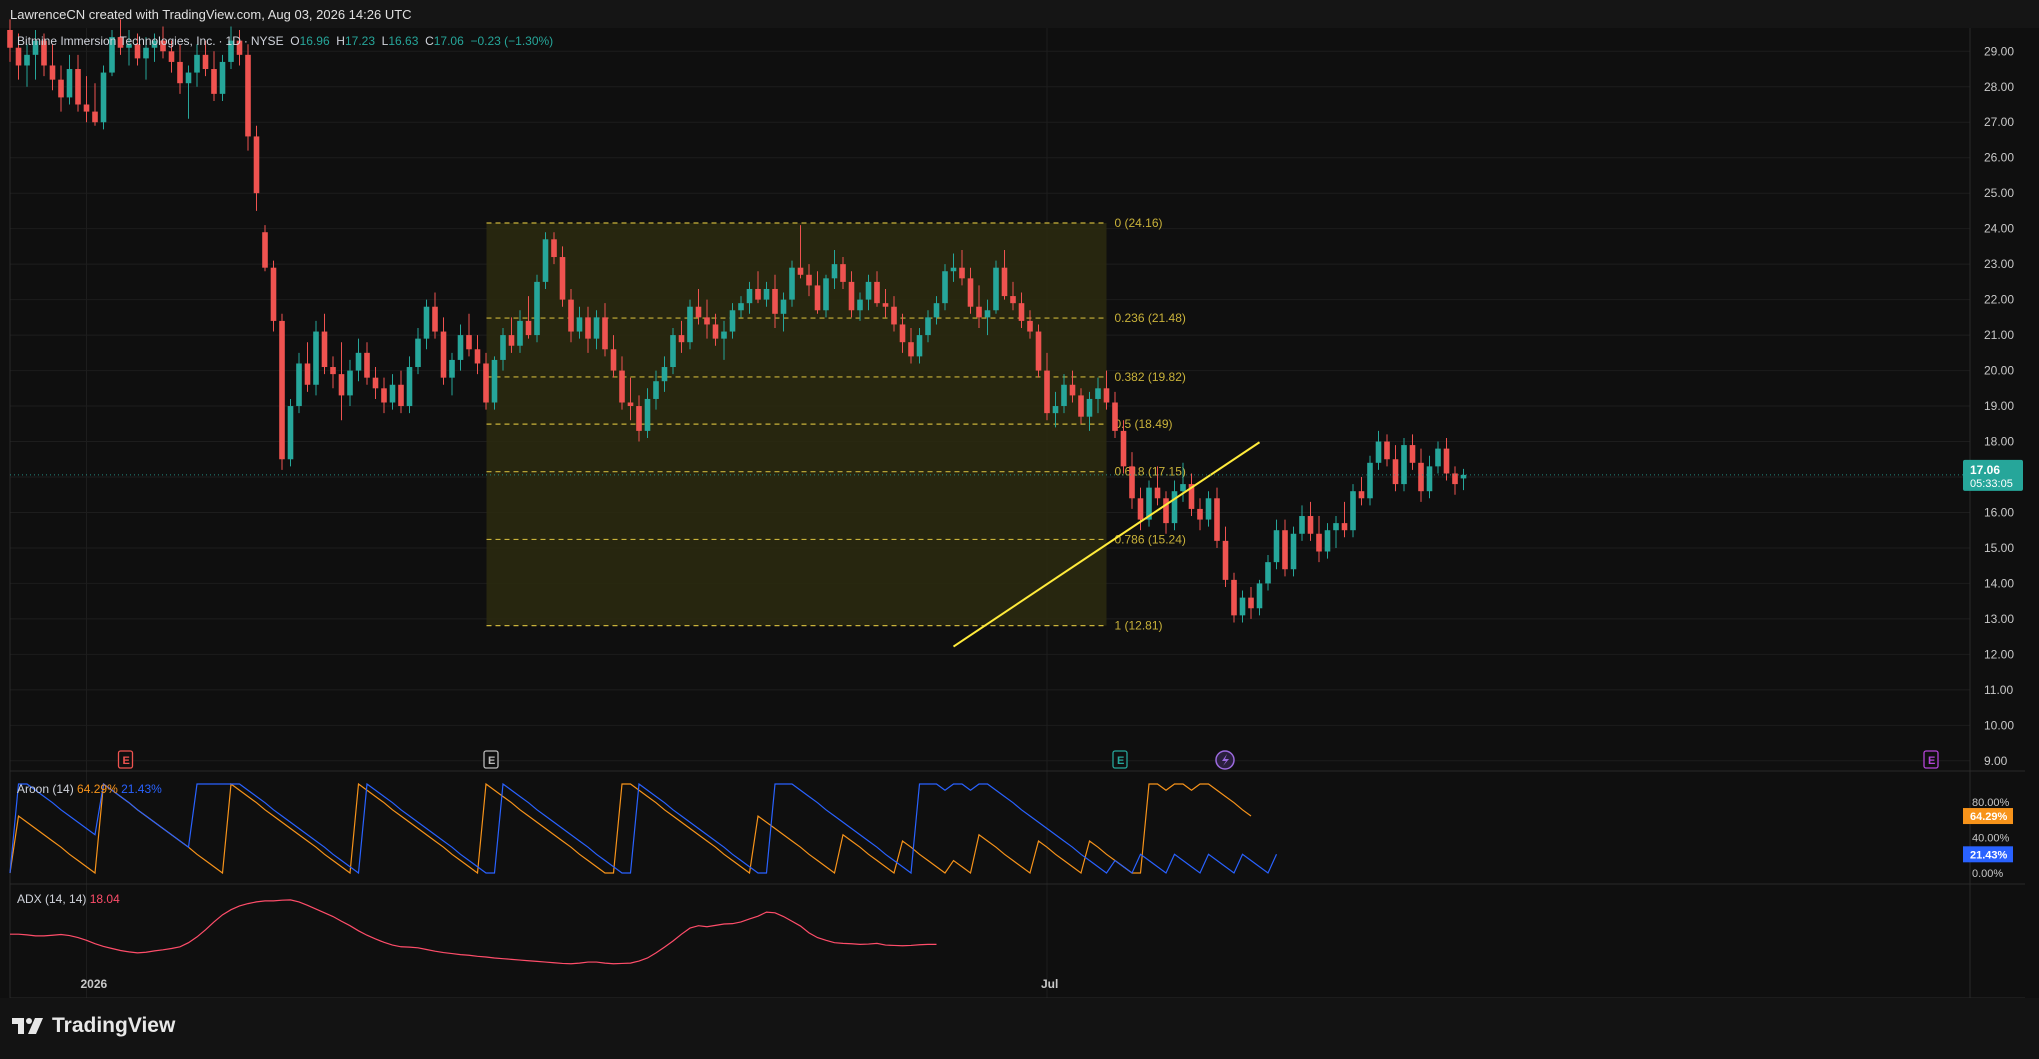  What do you see at coordinates (1019, 941) in the screenshot?
I see `adx-pane` at bounding box center [1019, 941].